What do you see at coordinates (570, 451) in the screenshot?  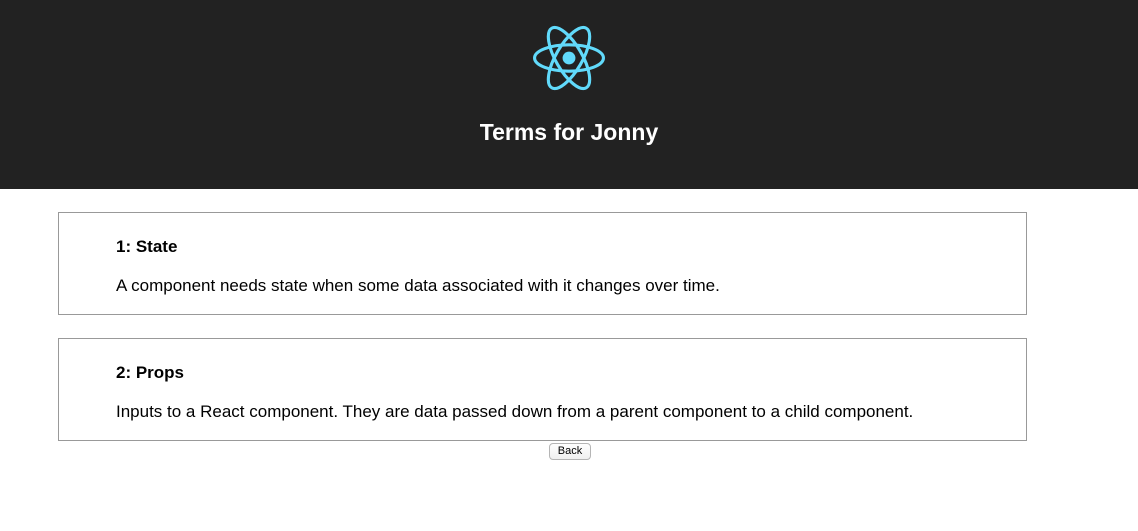 I see `back-button: Back` at bounding box center [570, 451].